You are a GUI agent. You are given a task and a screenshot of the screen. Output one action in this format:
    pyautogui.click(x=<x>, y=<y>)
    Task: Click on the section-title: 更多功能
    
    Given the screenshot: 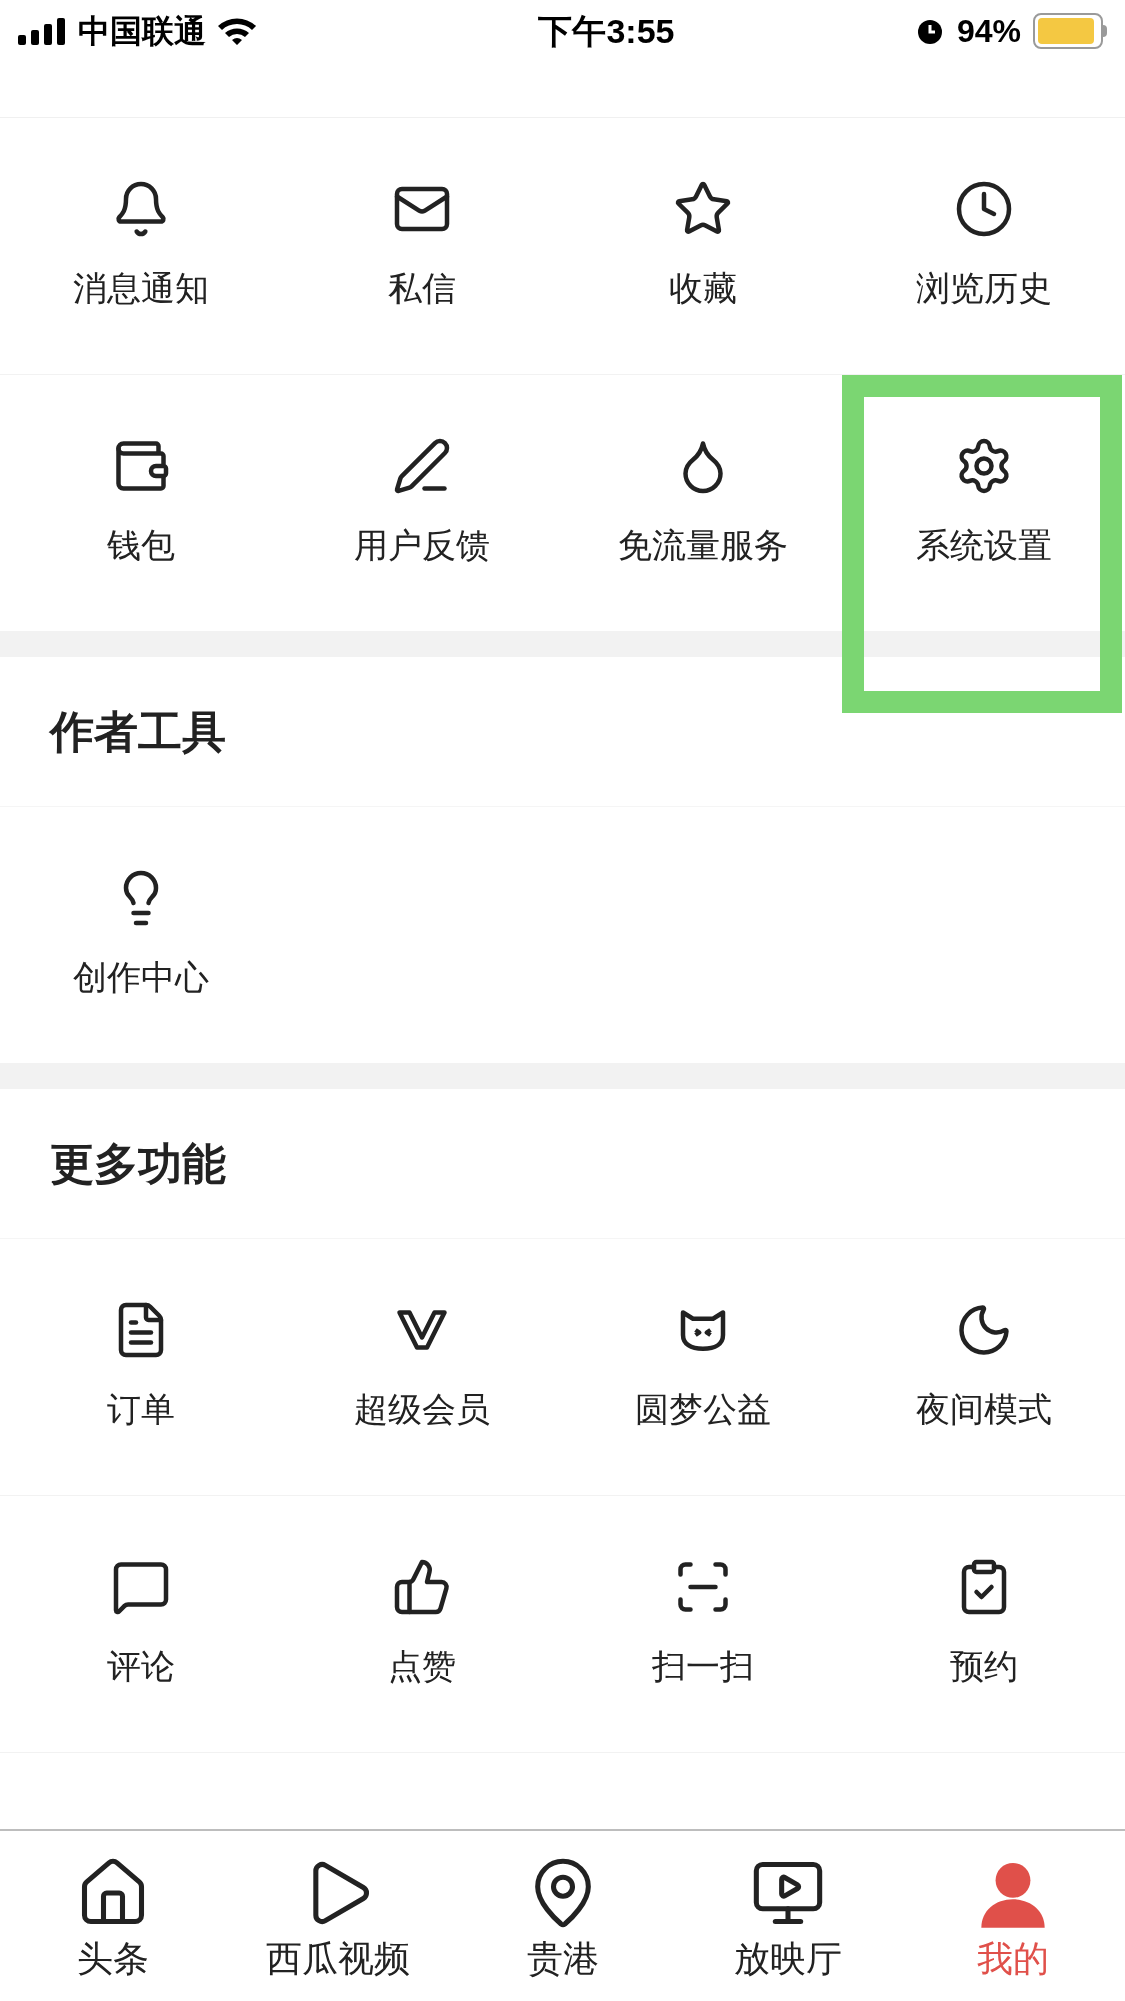 What is the action you would take?
    pyautogui.click(x=138, y=1163)
    